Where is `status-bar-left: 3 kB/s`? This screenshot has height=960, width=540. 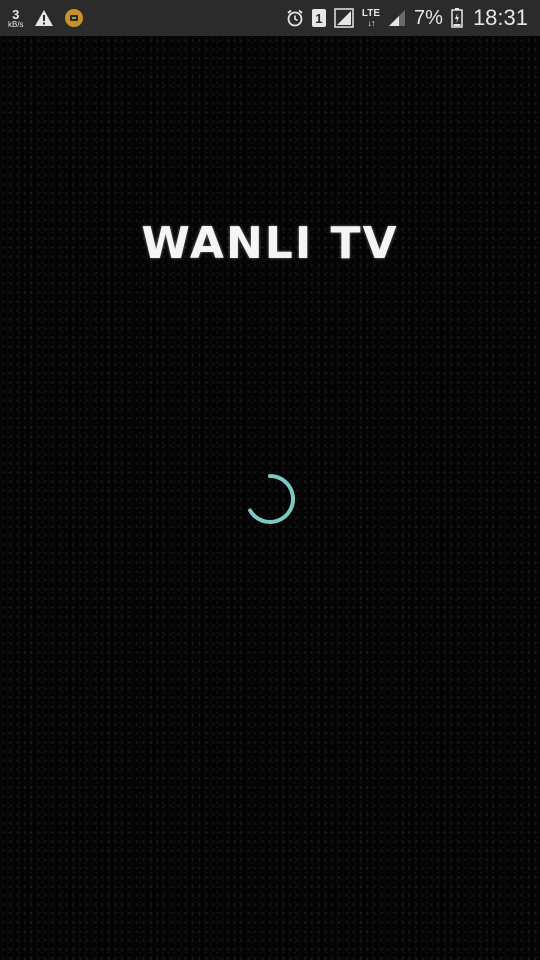 status-bar-left: 3 kB/s is located at coordinates (46, 18).